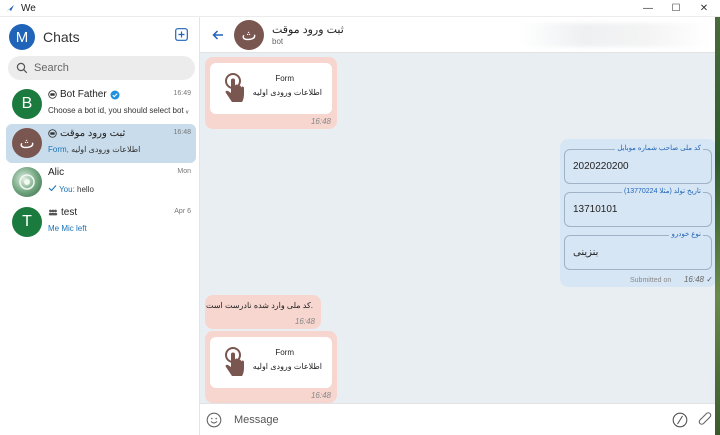 This screenshot has height=435, width=720. Describe the element at coordinates (249, 35) in the screenshot. I see `chat-avatar: ث` at that location.